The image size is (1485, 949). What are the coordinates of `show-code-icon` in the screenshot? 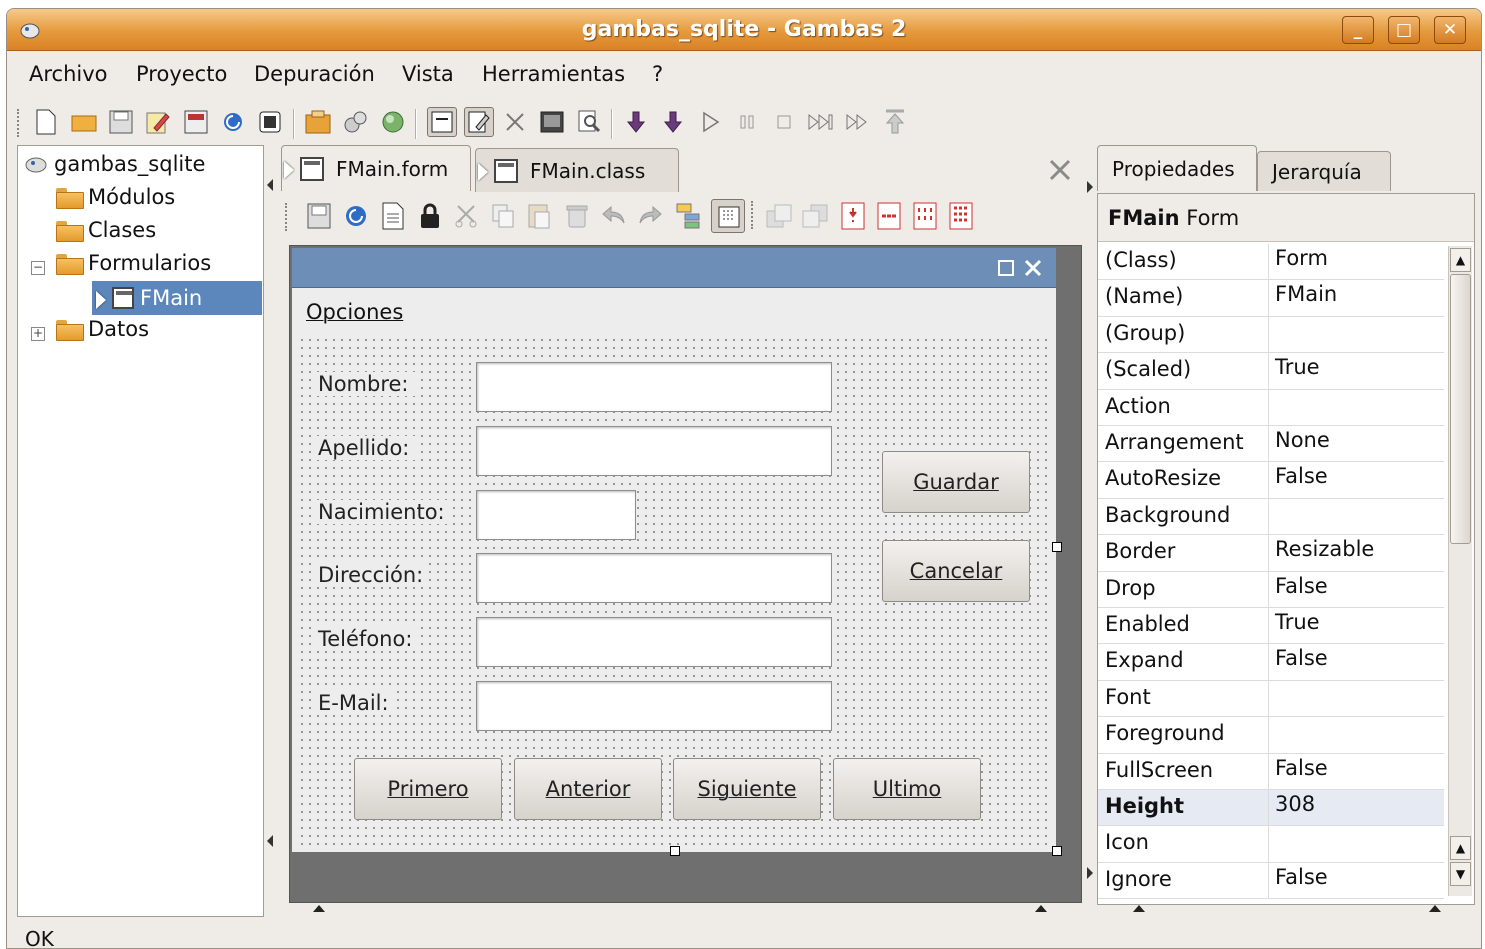 It's located at (479, 122).